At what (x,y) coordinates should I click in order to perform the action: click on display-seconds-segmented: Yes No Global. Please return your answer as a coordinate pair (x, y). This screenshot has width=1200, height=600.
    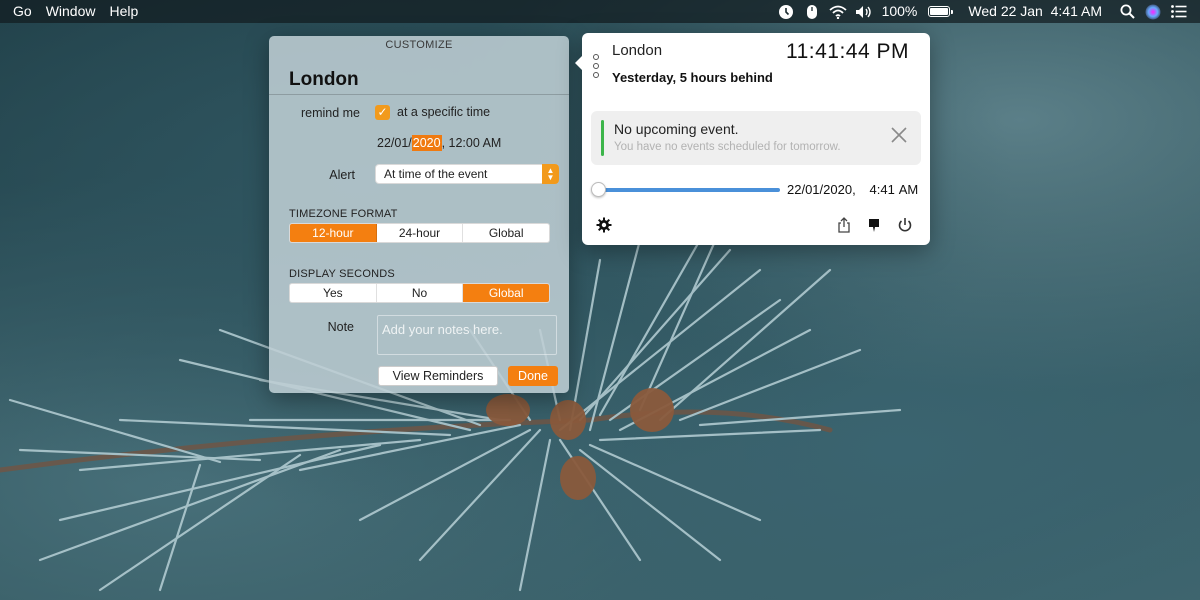
    Looking at the image, I should click on (419, 293).